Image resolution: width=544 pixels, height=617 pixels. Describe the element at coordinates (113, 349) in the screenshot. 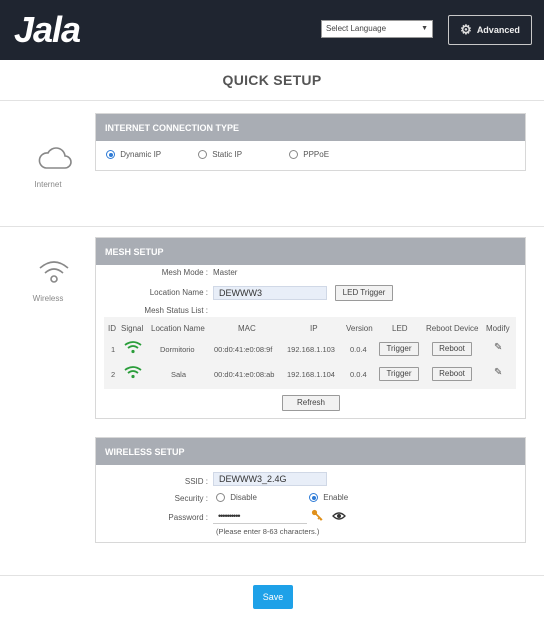

I see `row1-id: 1` at that location.